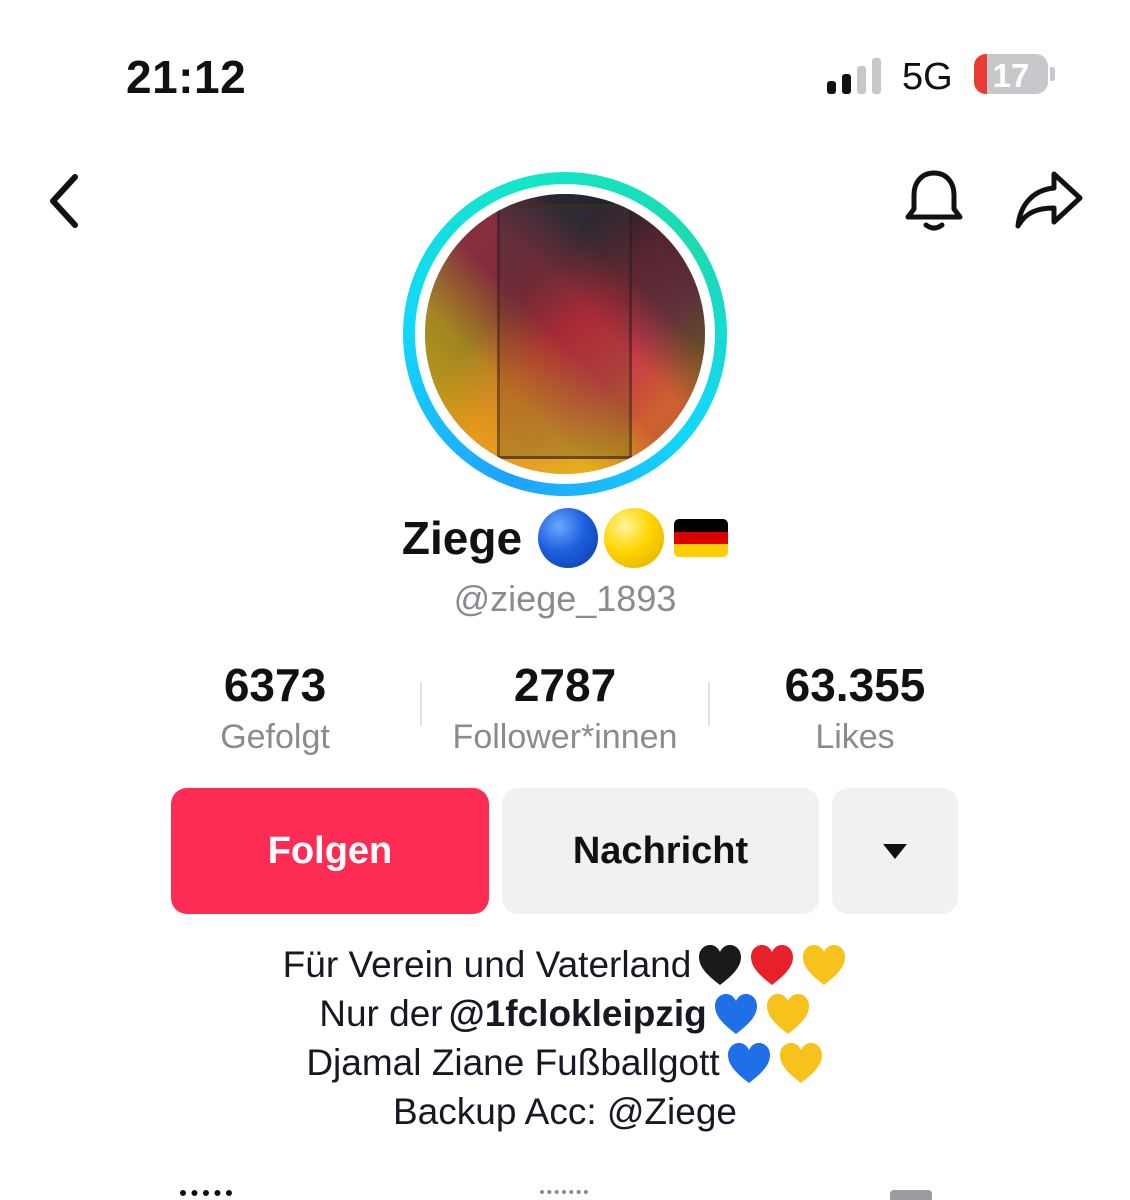  Describe the element at coordinates (855, 75) in the screenshot. I see `signal-bars-icon` at that location.